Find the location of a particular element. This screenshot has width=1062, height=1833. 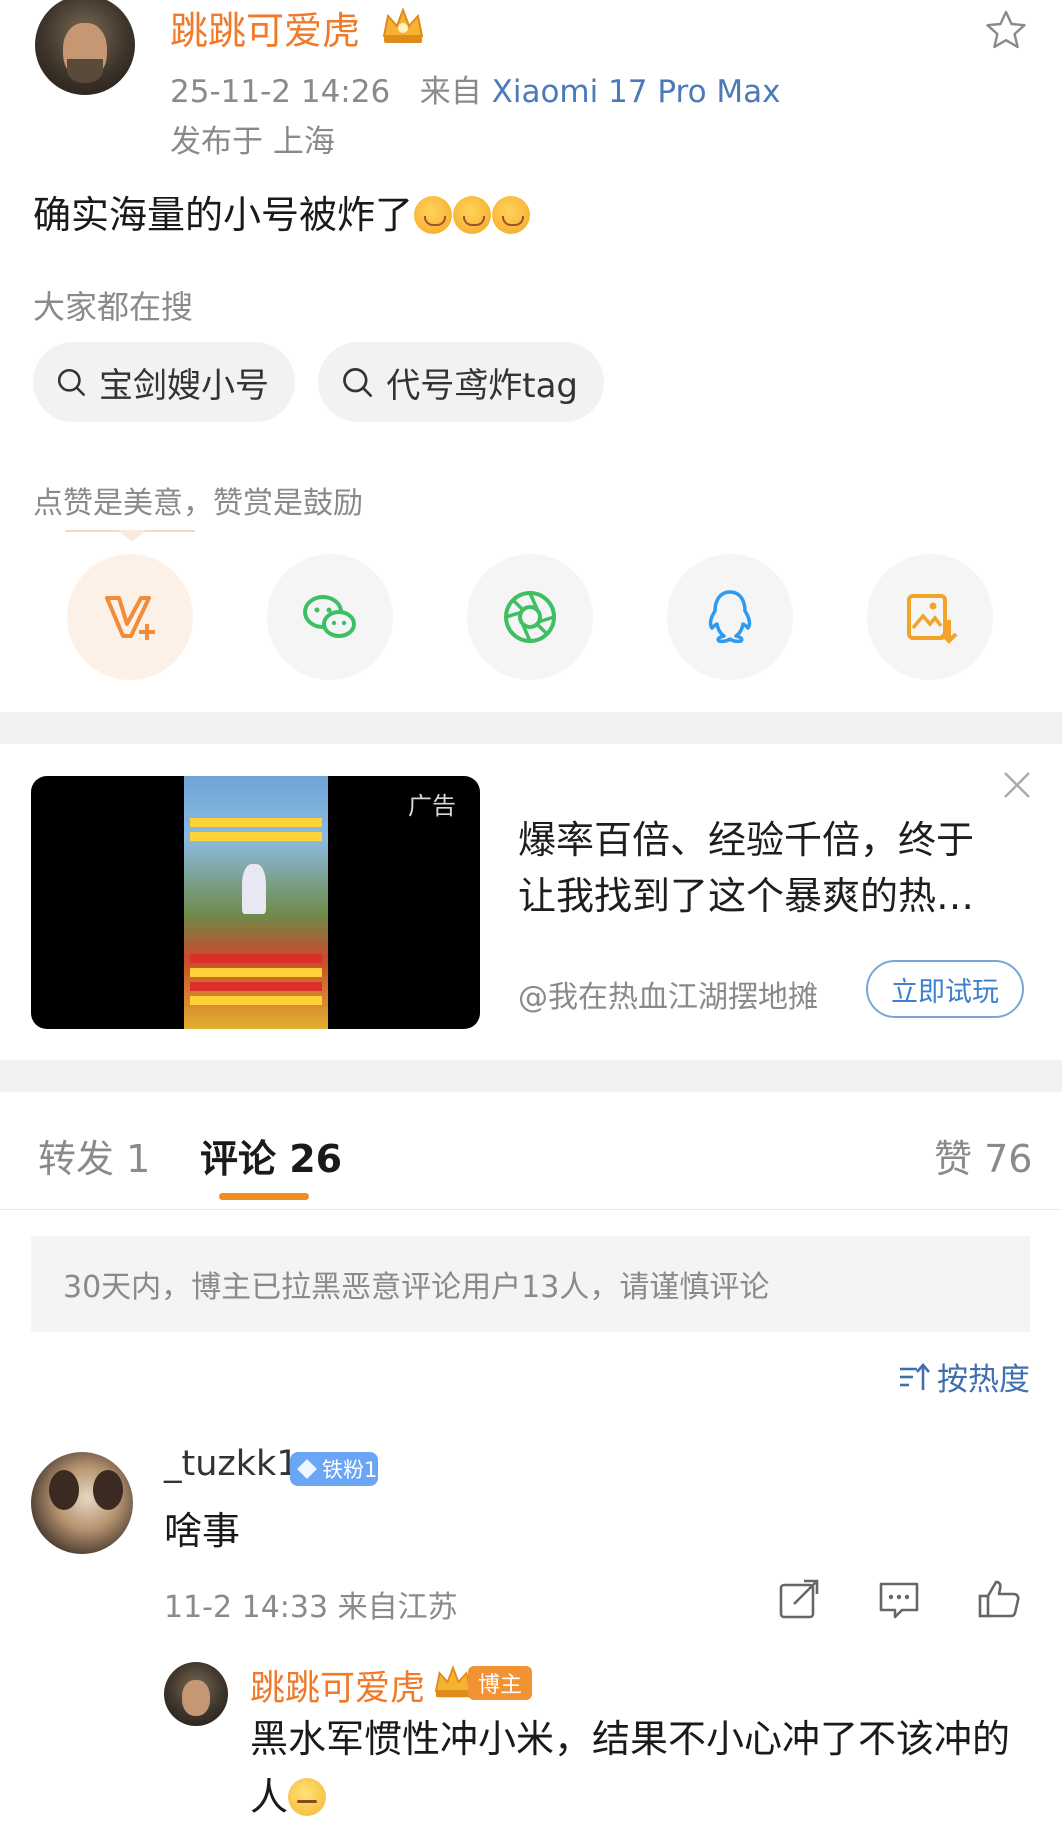

reply-author-avatar is located at coordinates (196, 1694).